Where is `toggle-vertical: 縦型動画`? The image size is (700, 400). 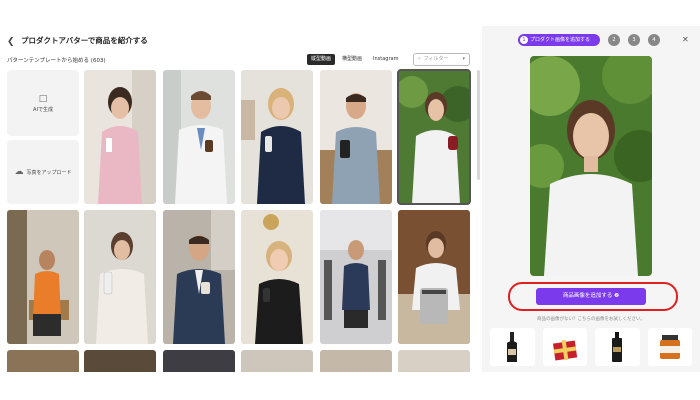
toggle-vertical: 縦型動画 is located at coordinates (321, 59).